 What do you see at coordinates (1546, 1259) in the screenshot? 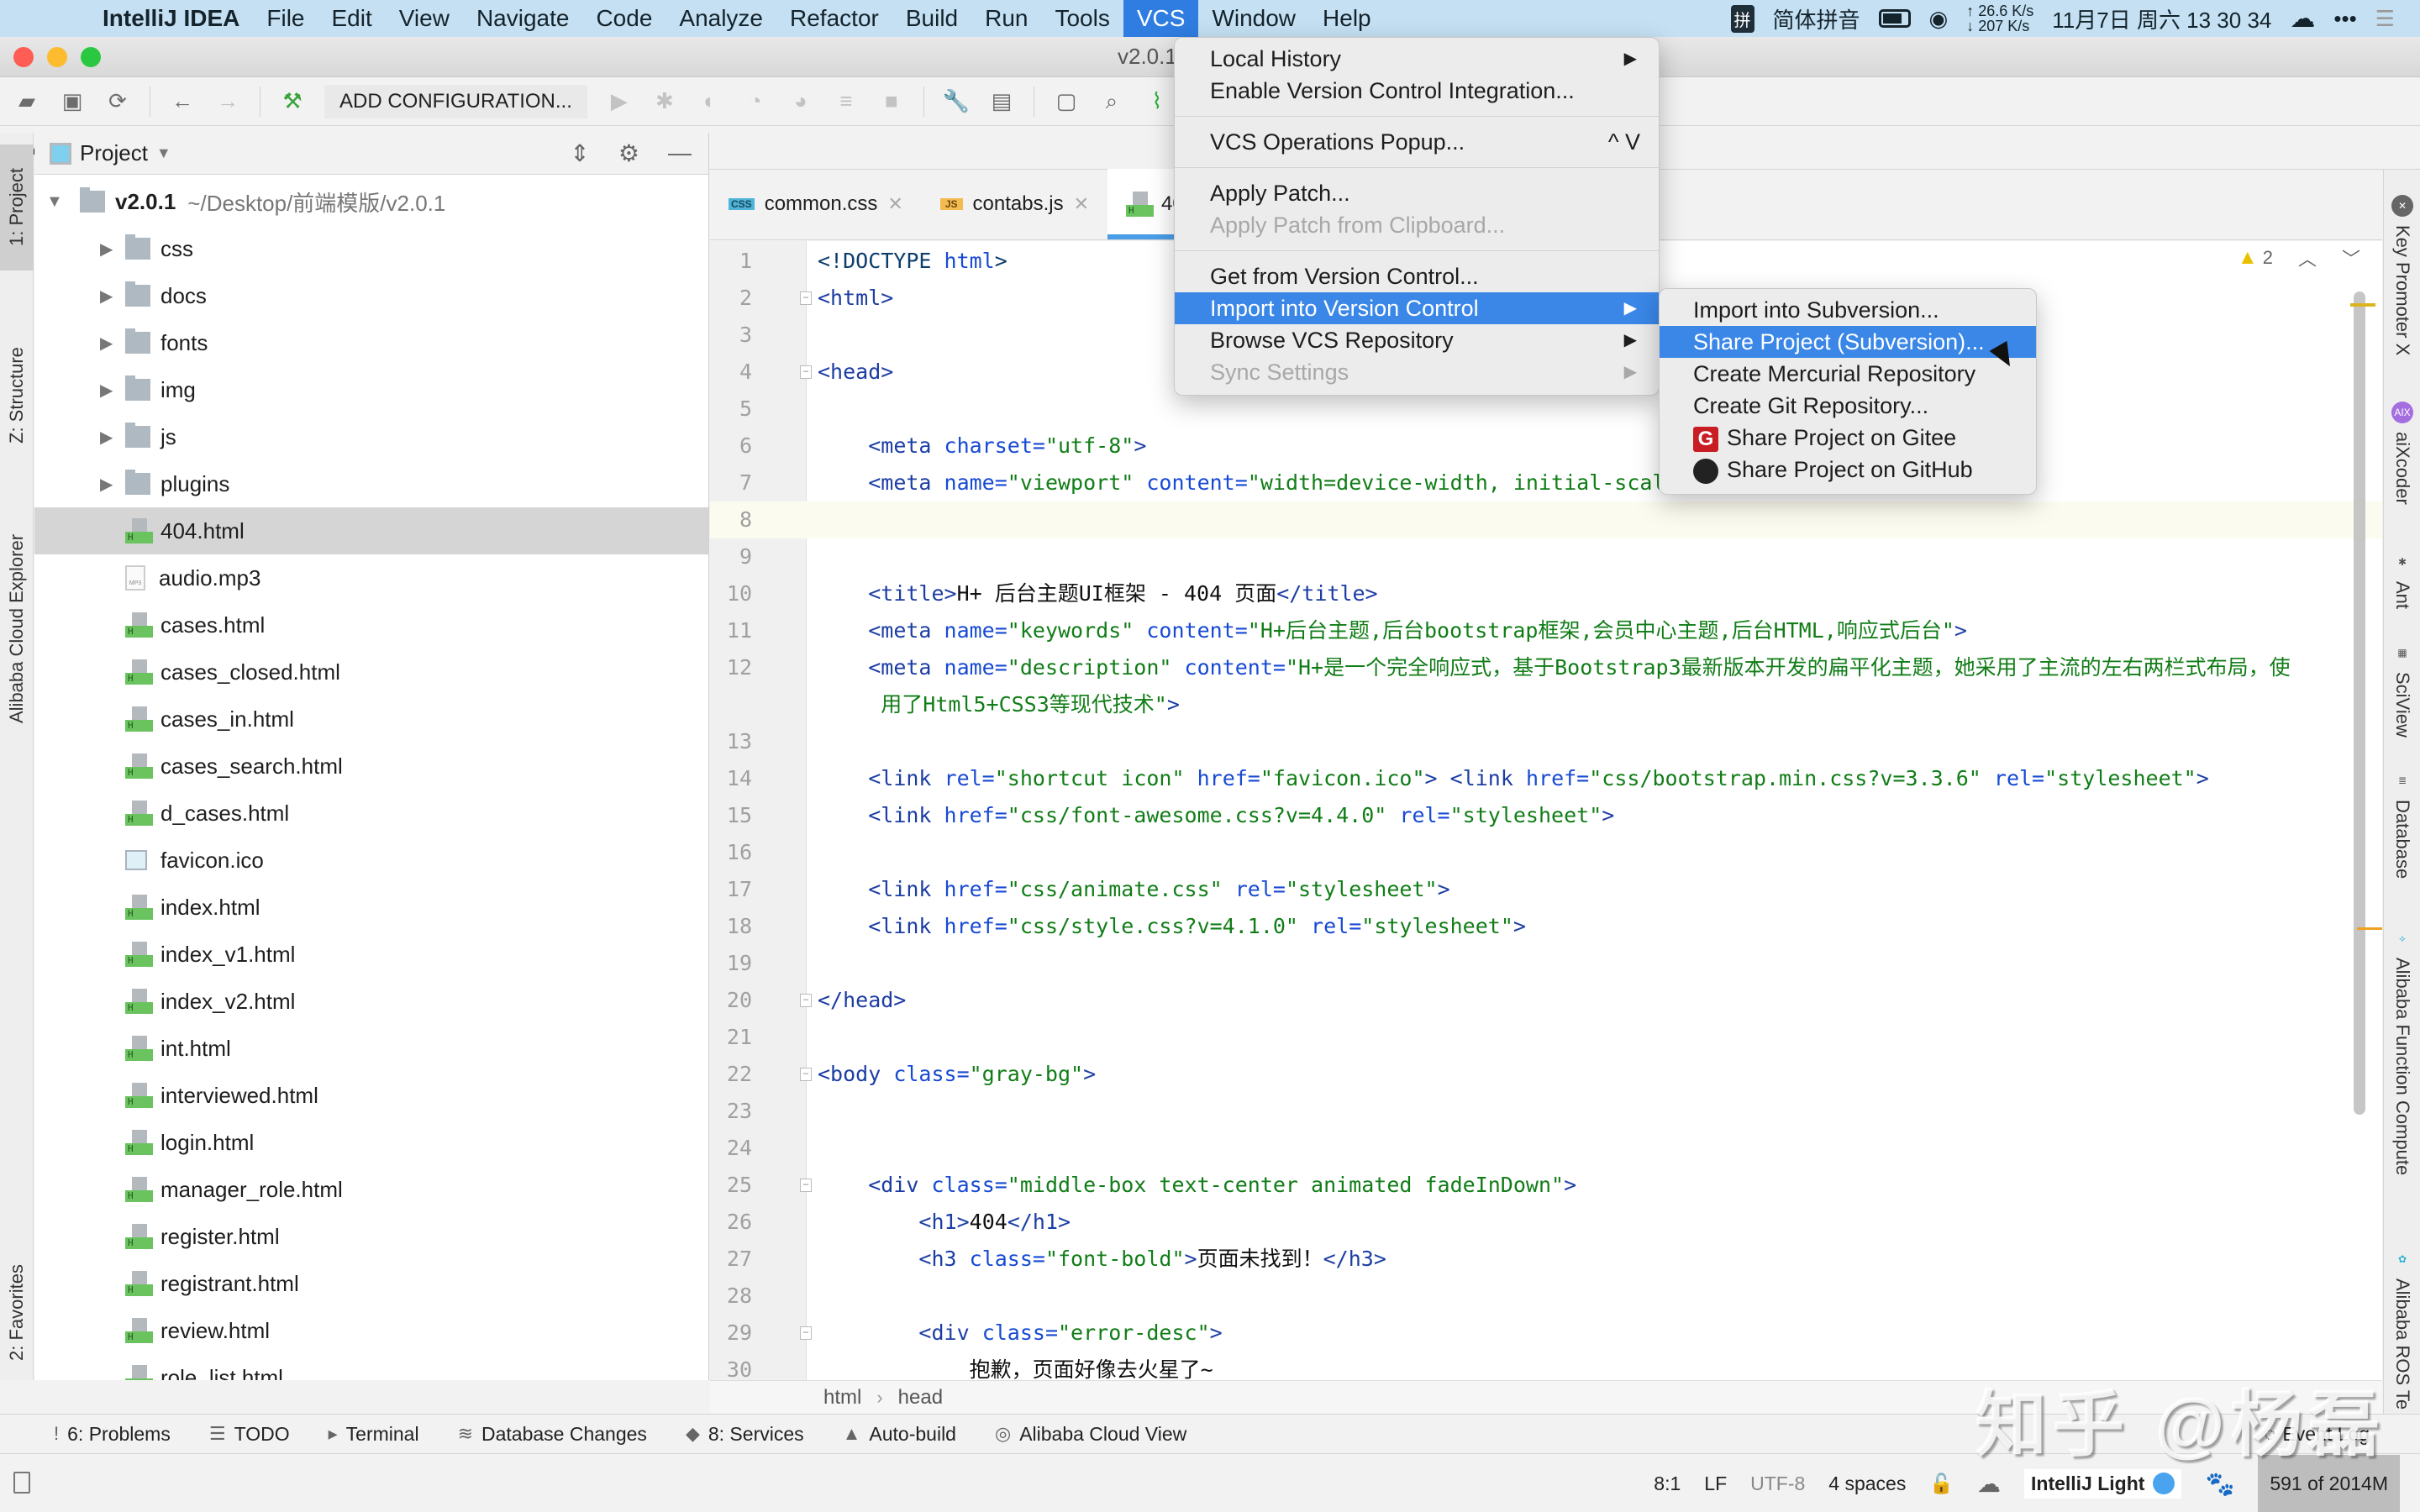
I see `code-line: 27 <h3 class="font-bold">页面未找到！</h3>` at bounding box center [1546, 1259].